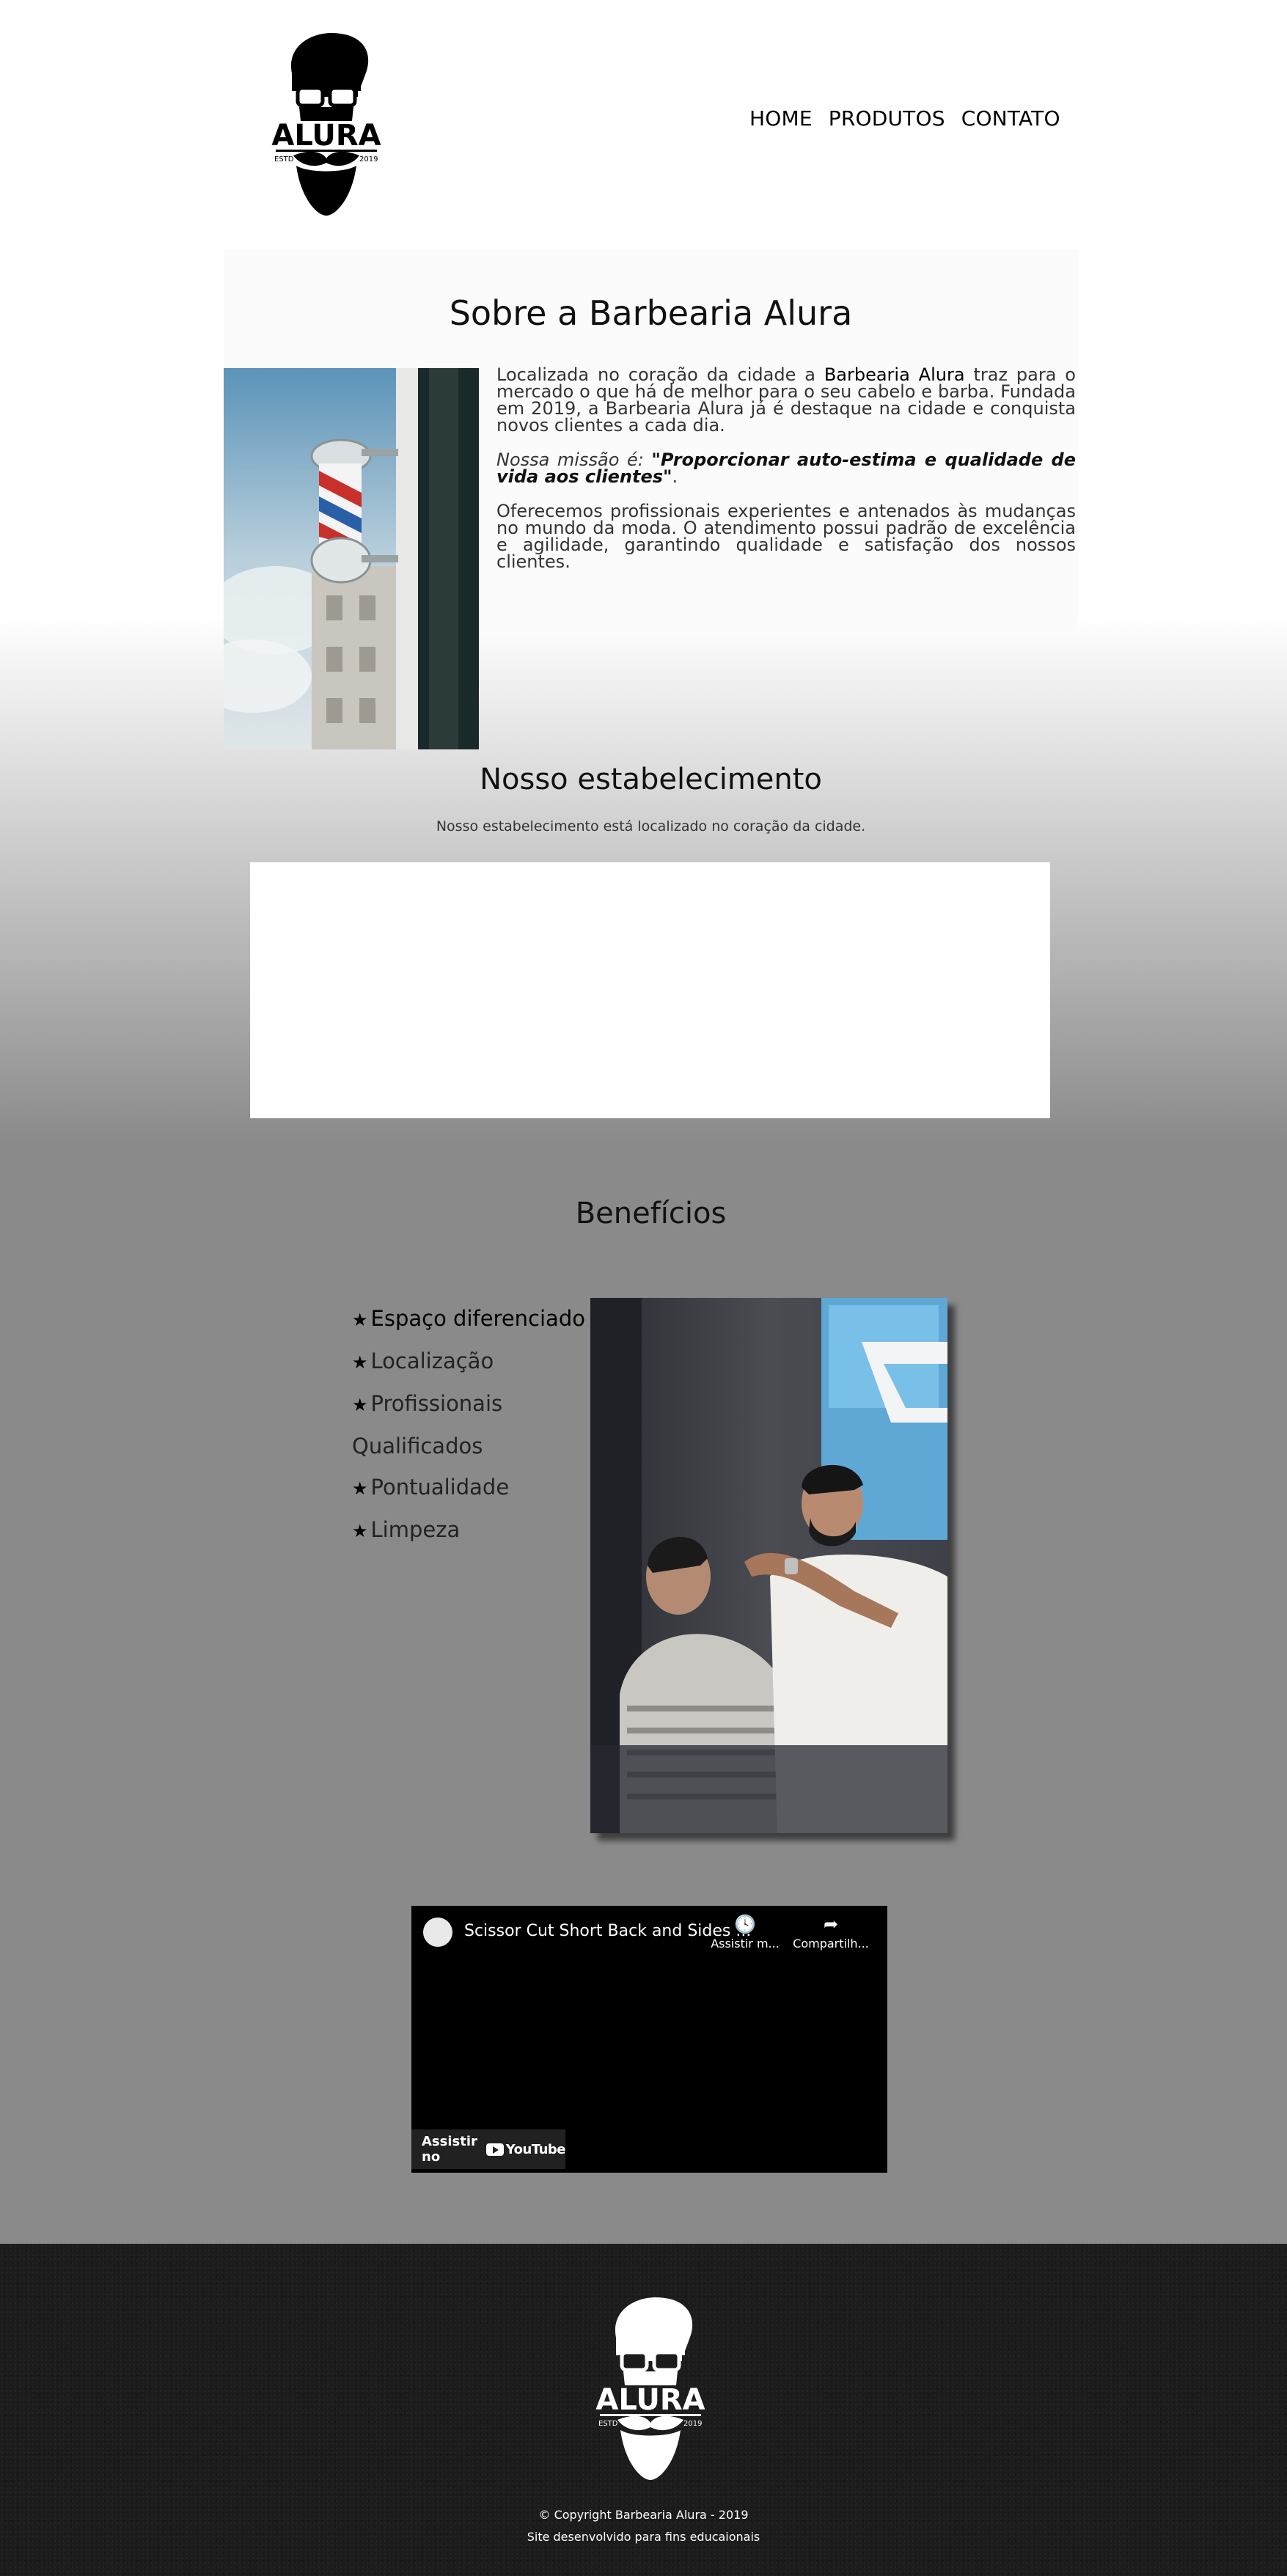 Image resolution: width=1287 pixels, height=2576 pixels. I want to click on youtube-logo: YouTube, so click(525, 2149).